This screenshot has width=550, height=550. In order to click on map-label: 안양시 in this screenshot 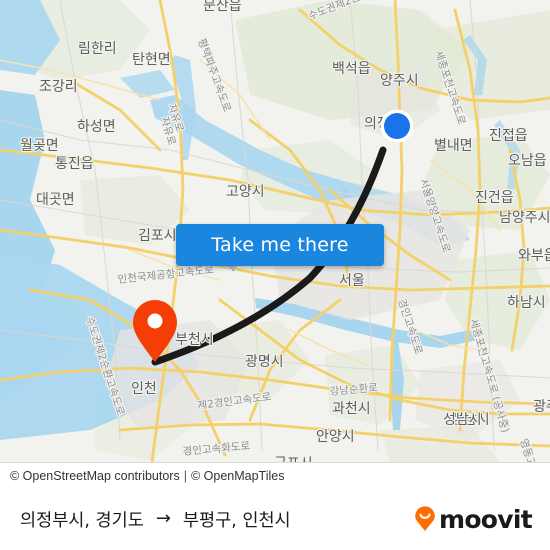, I will do `click(335, 437)`.